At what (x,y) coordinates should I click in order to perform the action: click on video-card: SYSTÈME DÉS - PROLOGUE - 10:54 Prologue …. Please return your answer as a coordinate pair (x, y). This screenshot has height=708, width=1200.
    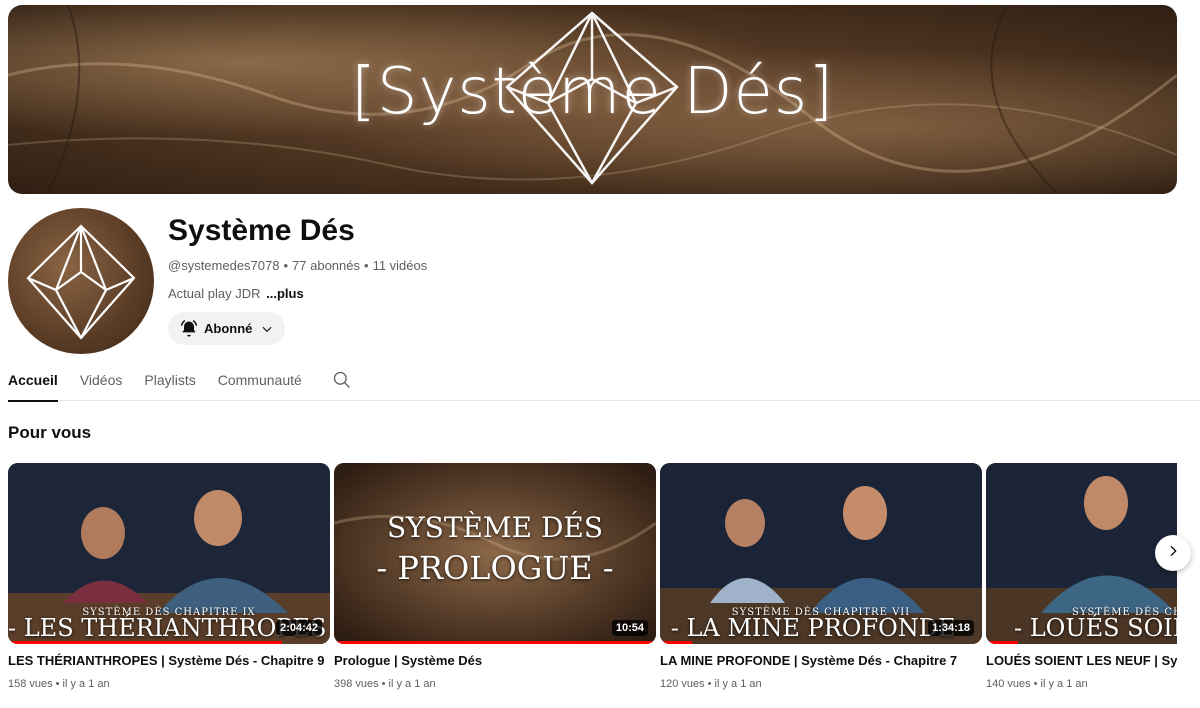
    Looking at the image, I should click on (495, 576).